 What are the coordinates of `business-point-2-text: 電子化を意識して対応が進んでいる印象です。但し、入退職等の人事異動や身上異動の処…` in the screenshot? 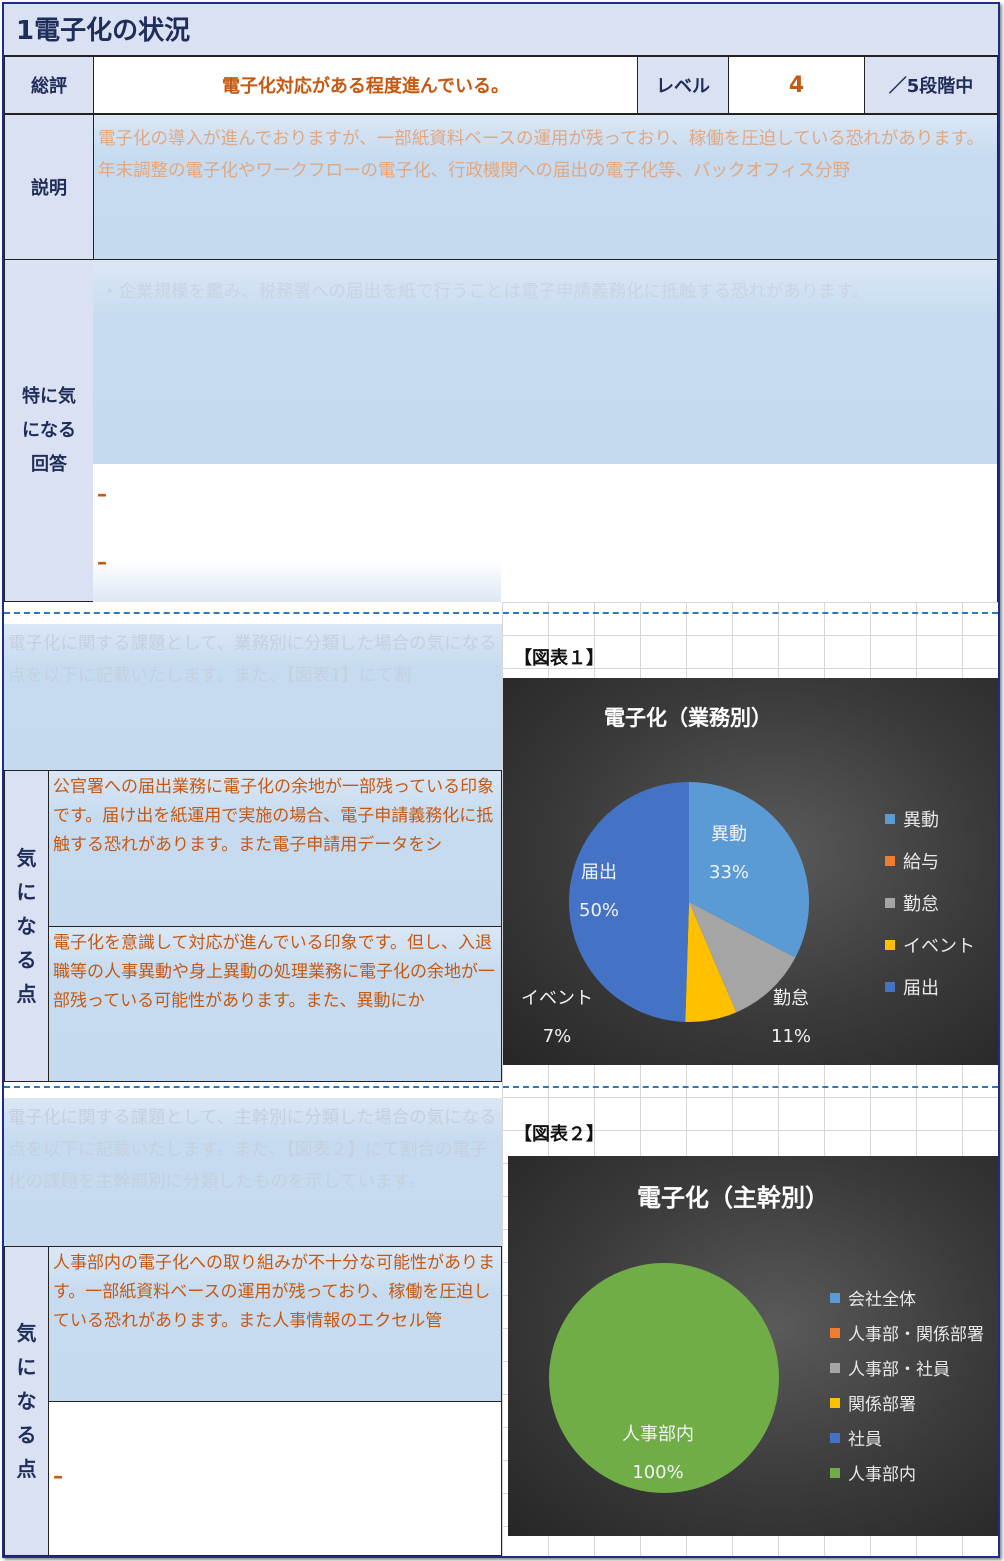 It's located at (274, 972).